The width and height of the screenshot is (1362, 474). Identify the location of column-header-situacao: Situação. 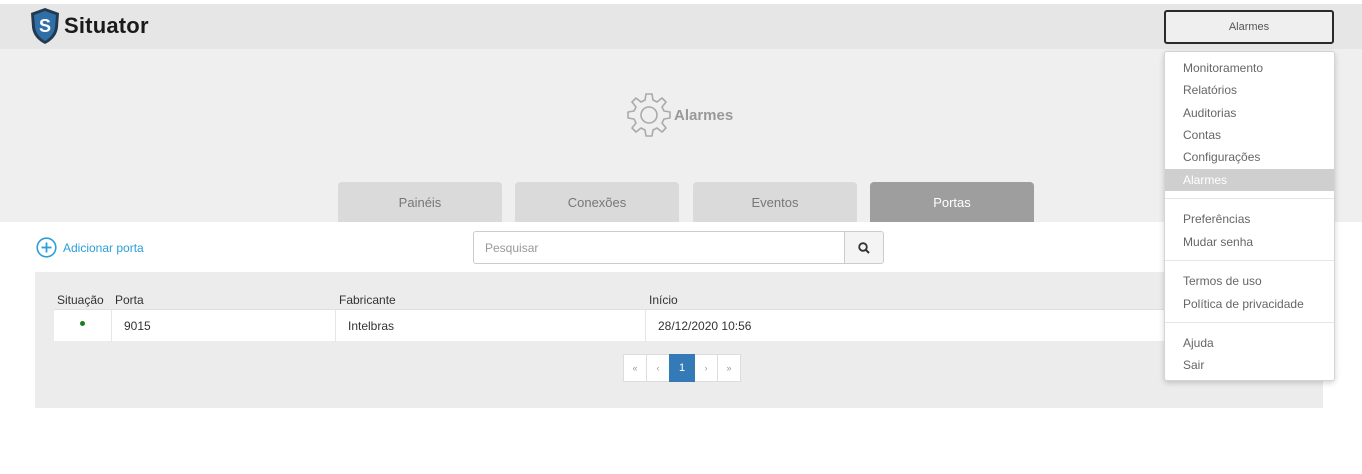
(80, 300).